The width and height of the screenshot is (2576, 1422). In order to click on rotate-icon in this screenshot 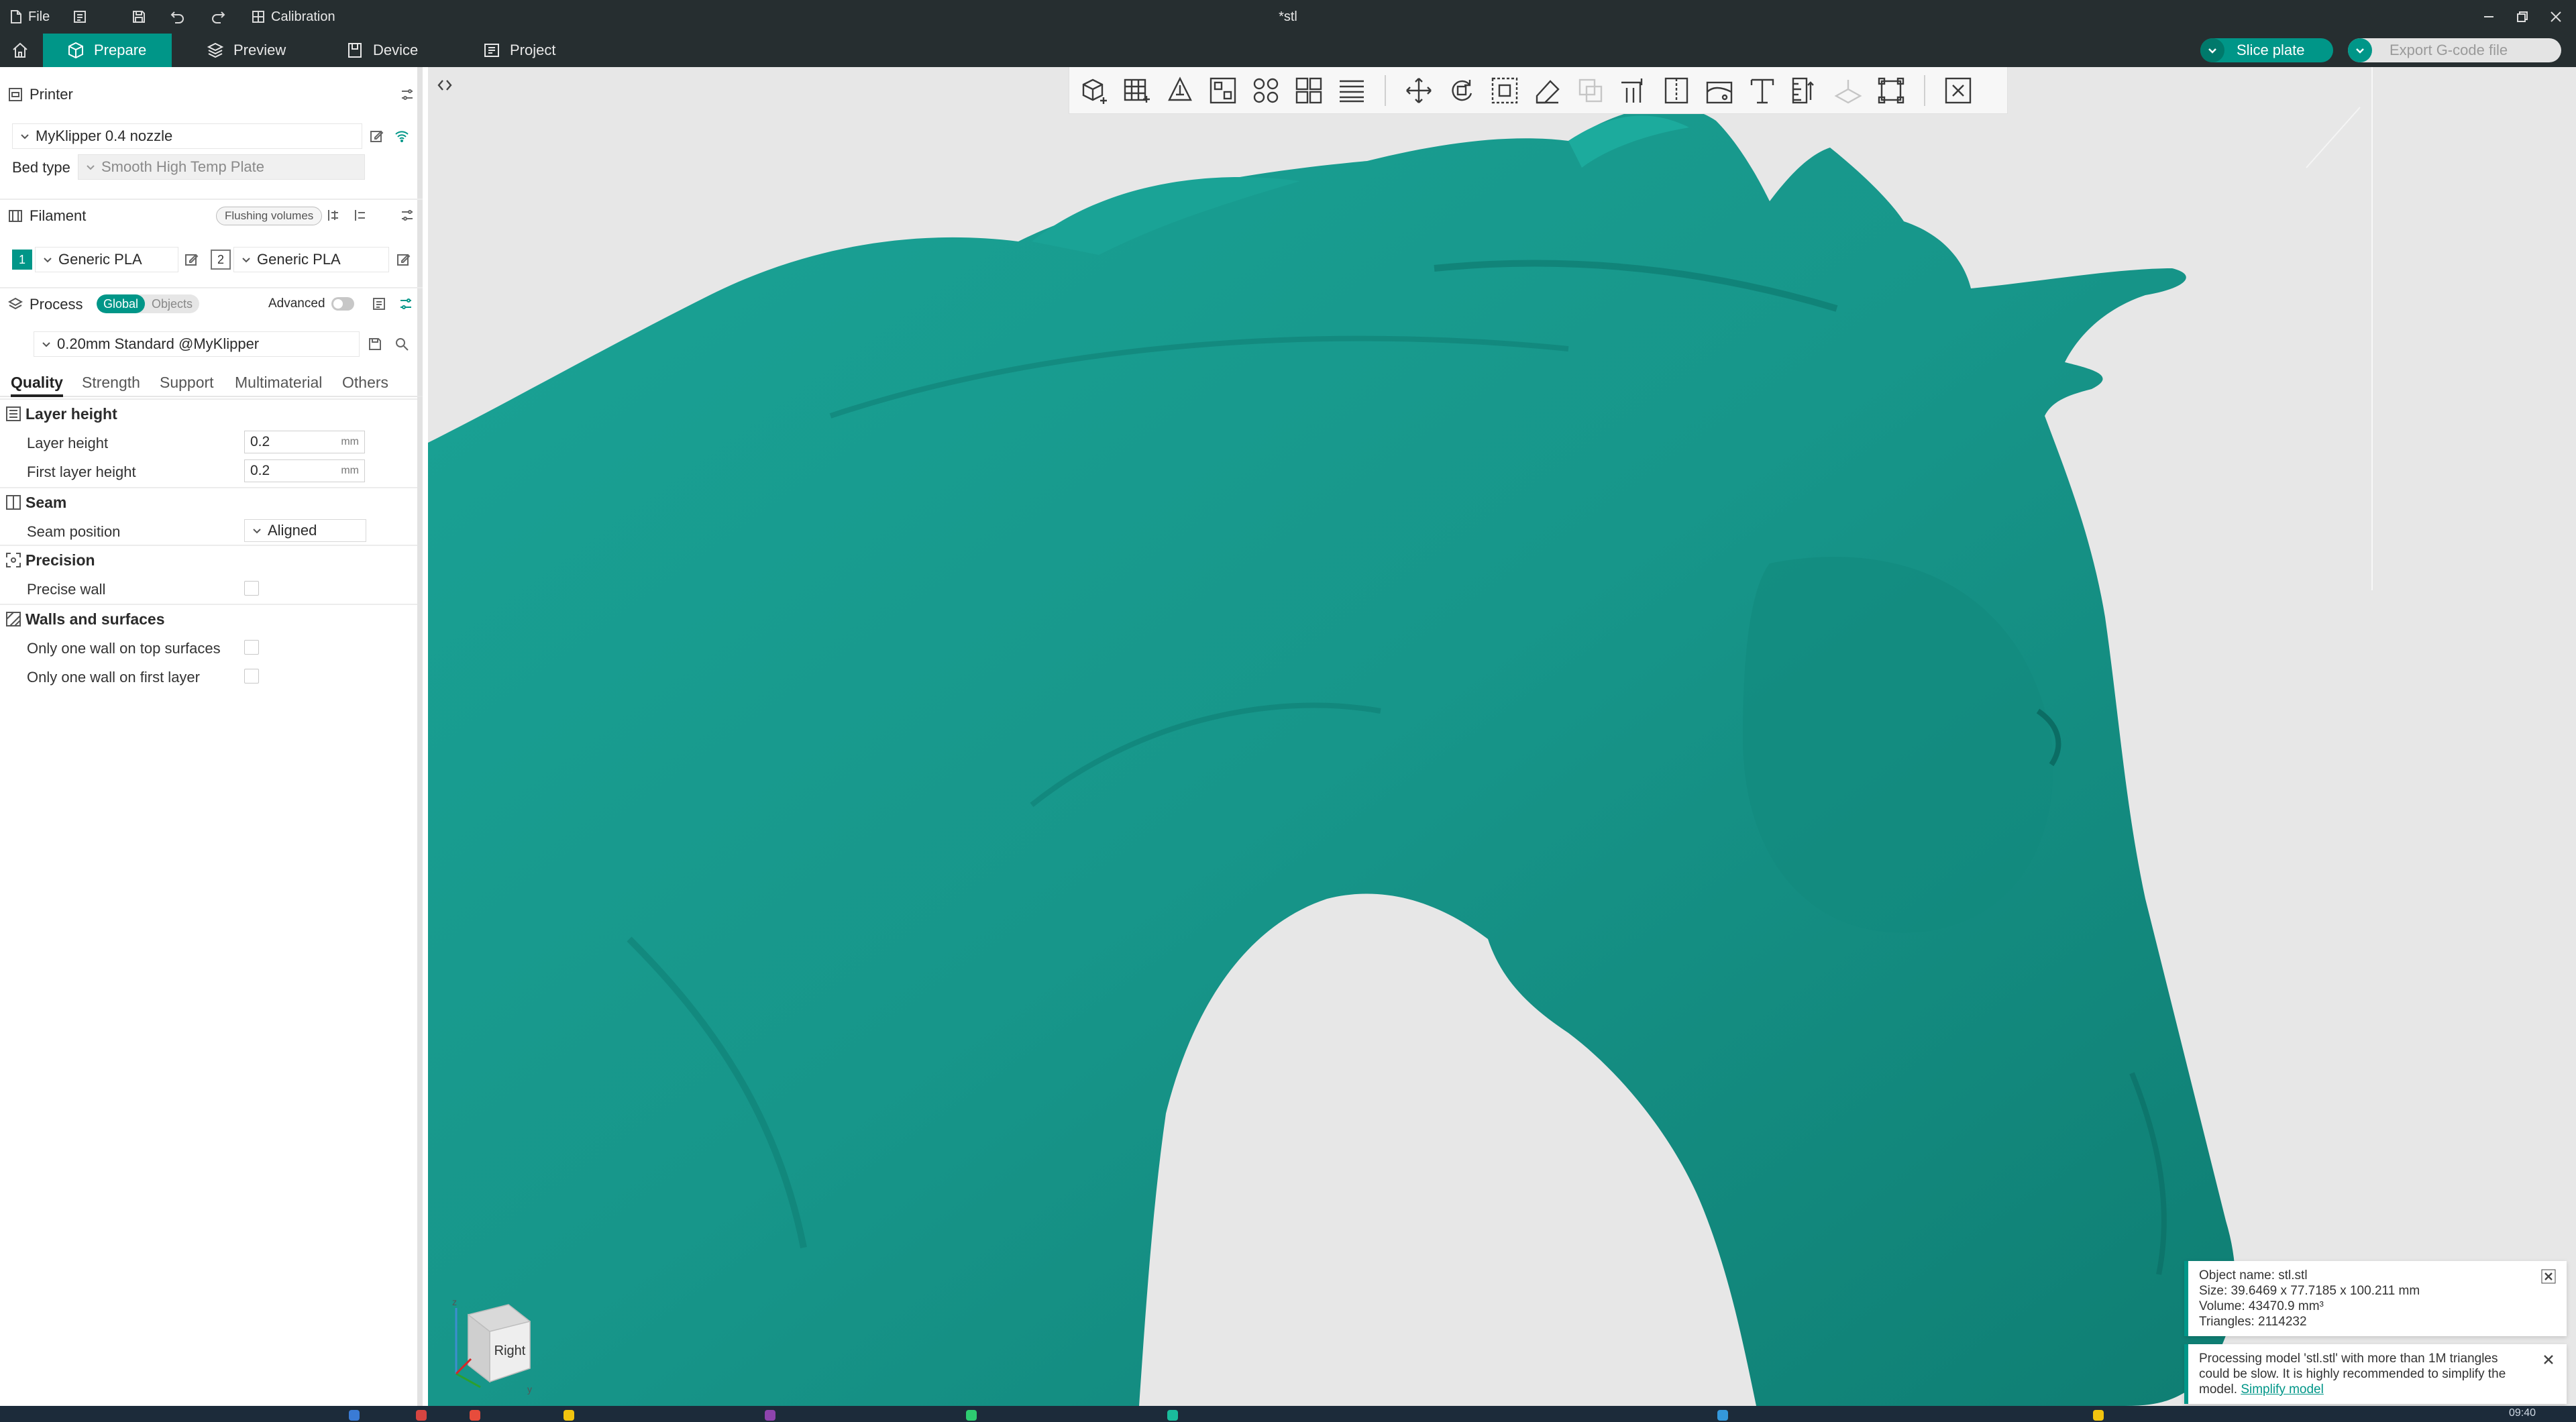, I will do `click(1462, 90)`.